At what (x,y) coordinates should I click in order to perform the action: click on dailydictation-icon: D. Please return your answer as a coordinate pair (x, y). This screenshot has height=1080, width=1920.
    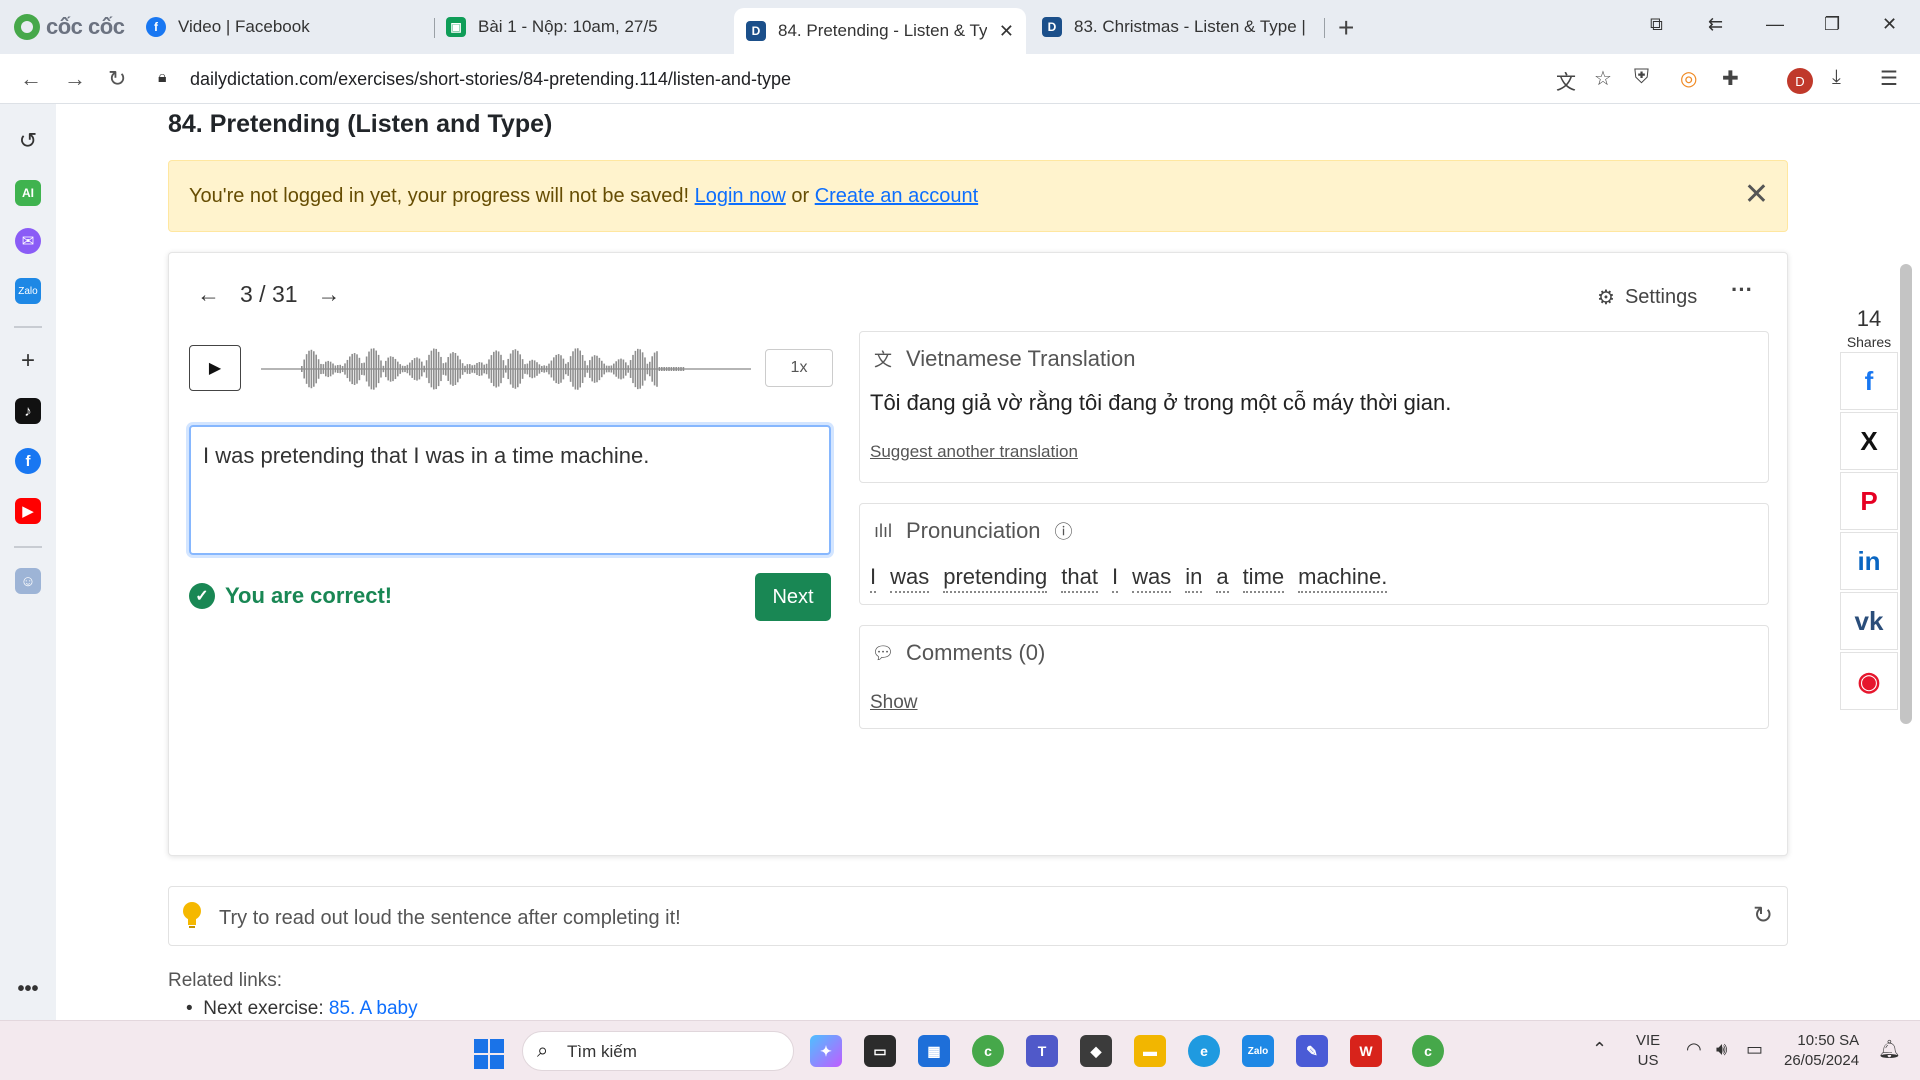
    Looking at the image, I should click on (756, 31).